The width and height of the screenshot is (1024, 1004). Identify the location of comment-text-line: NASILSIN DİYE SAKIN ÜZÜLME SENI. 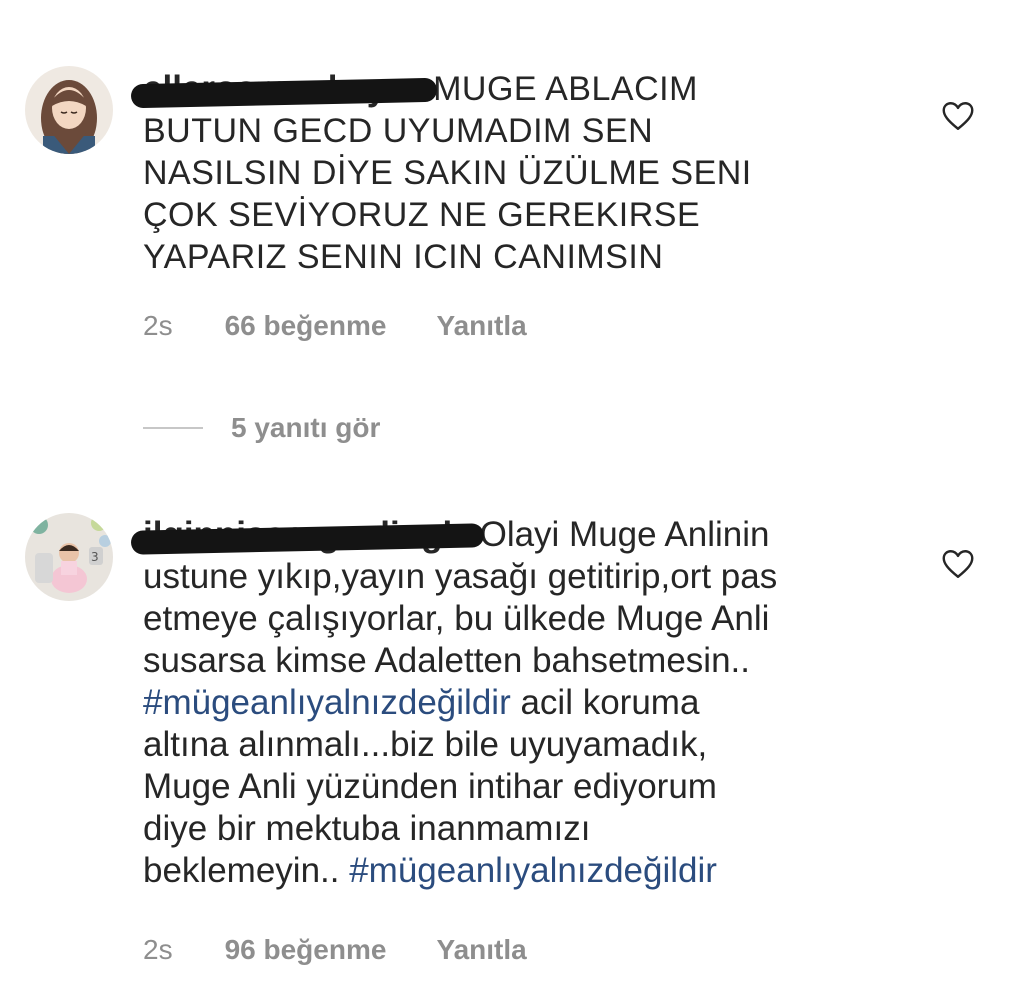
(447, 173).